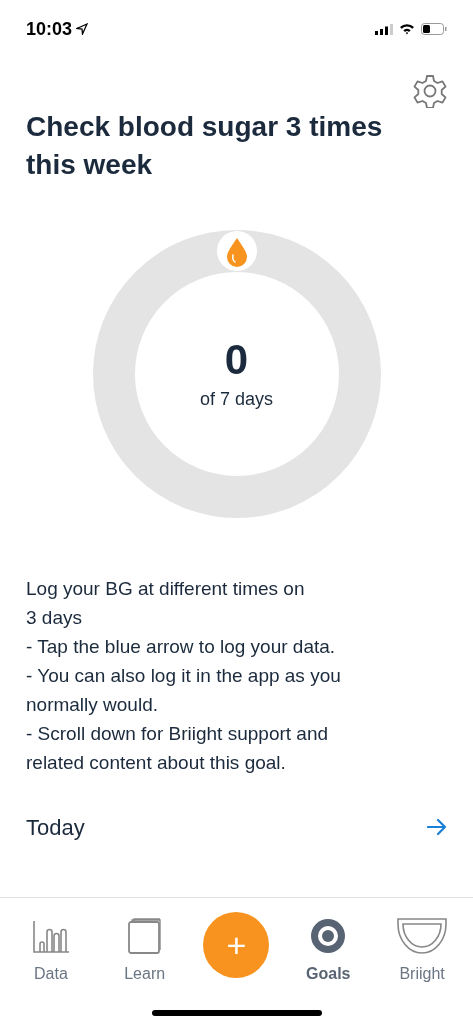 This screenshot has width=473, height=1024. I want to click on tab-item: Data, so click(50, 949).